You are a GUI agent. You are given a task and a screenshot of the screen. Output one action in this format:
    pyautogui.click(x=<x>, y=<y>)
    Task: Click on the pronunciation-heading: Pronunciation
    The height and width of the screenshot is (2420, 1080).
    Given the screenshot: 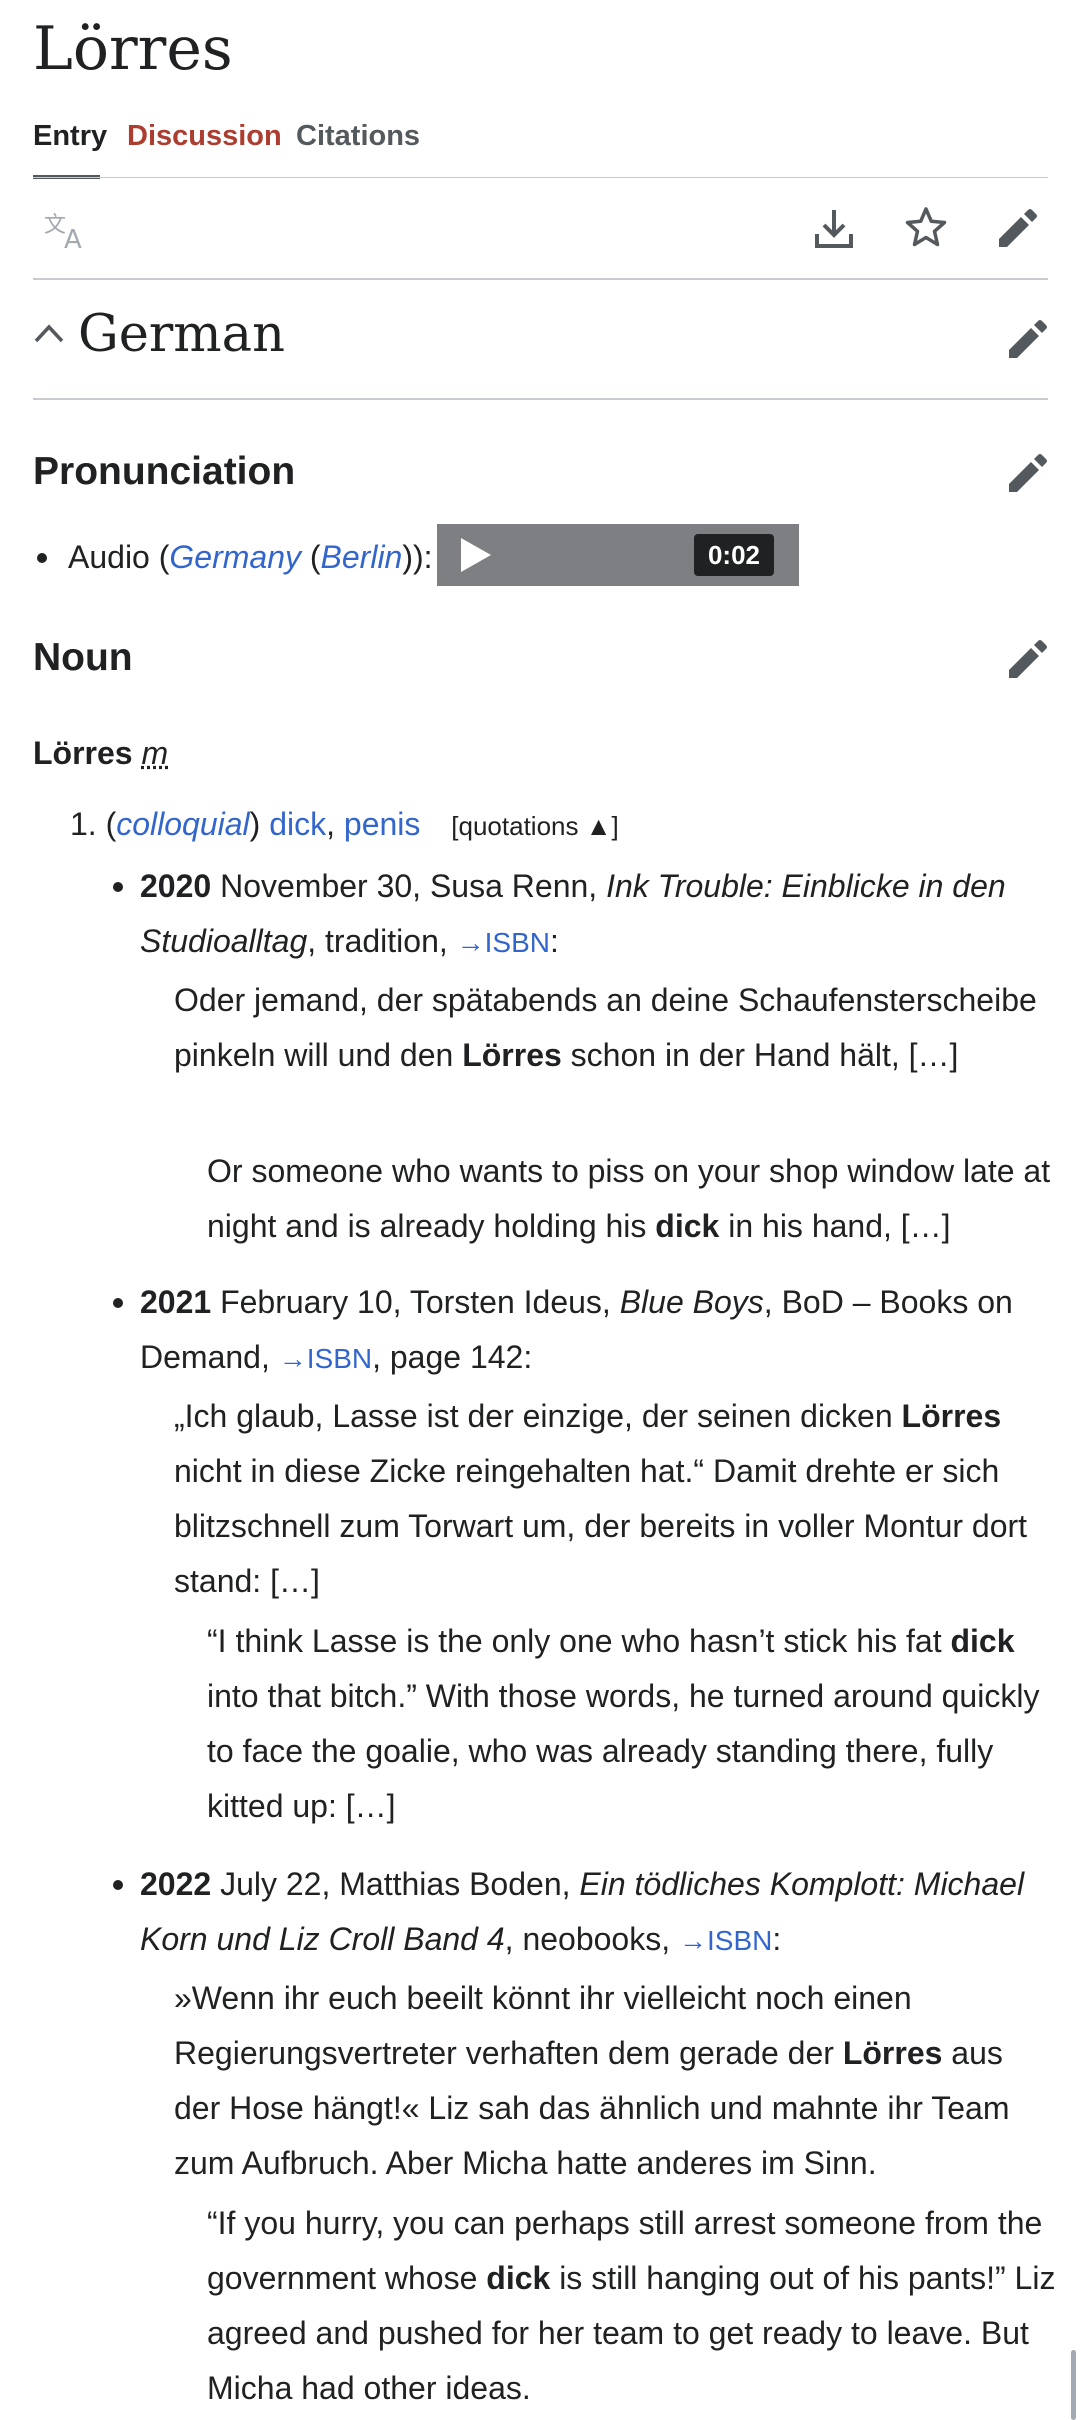 What is the action you would take?
    pyautogui.click(x=164, y=471)
    